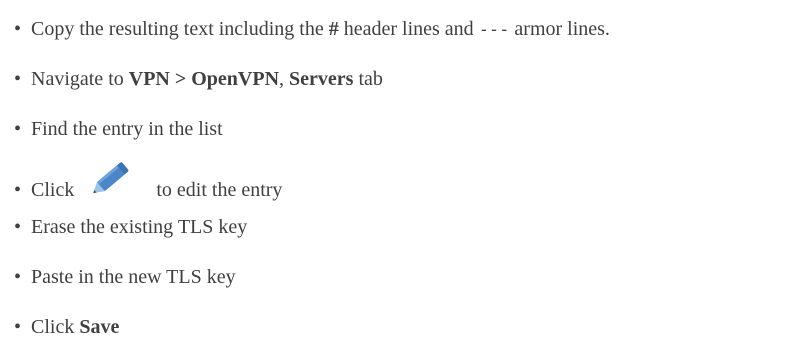 The height and width of the screenshot is (362, 801). I want to click on list-item: • Paste in the new TLS key, so click(125, 277).